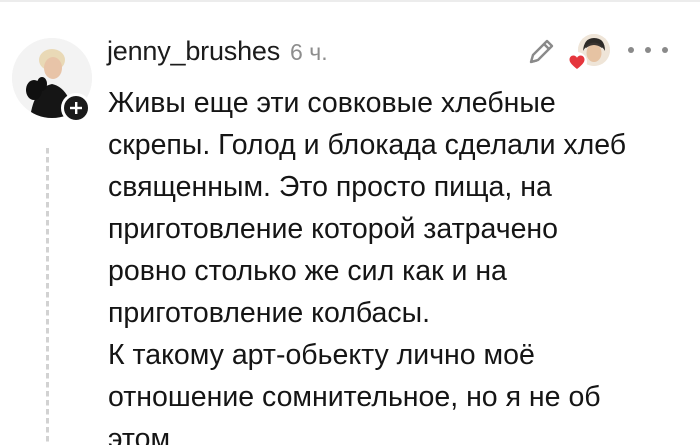 The height and width of the screenshot is (445, 700). I want to click on heart-icon, so click(577, 62).